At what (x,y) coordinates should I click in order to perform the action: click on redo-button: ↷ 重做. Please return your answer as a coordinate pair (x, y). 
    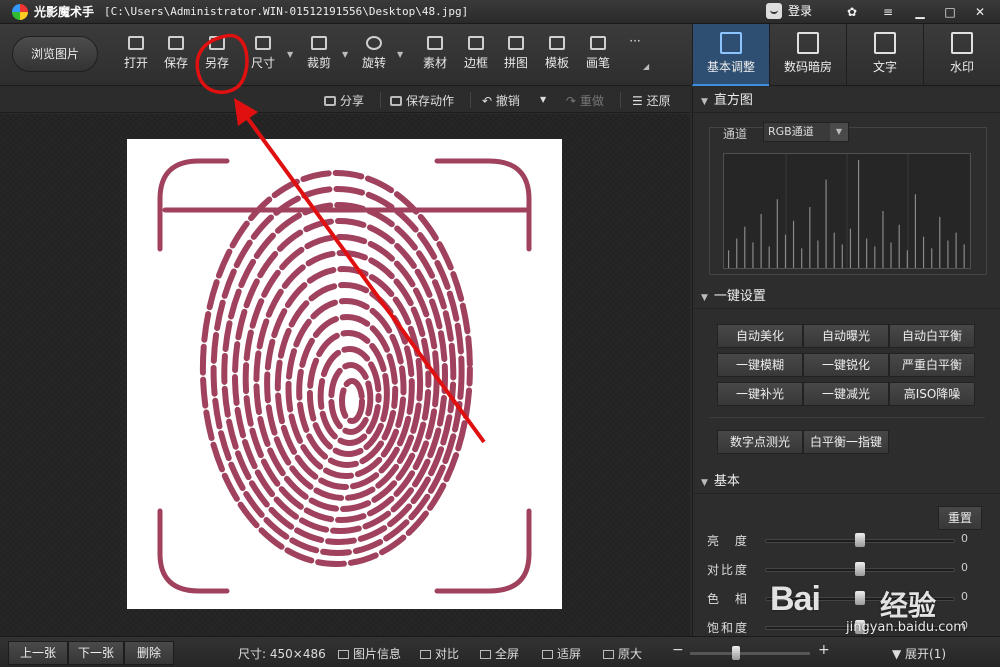
    Looking at the image, I should click on (585, 100).